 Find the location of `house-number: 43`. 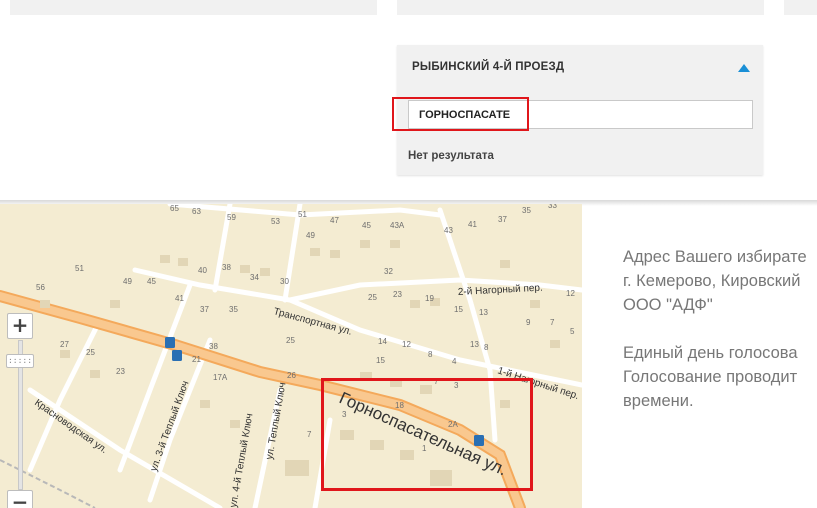

house-number: 43 is located at coordinates (448, 230).